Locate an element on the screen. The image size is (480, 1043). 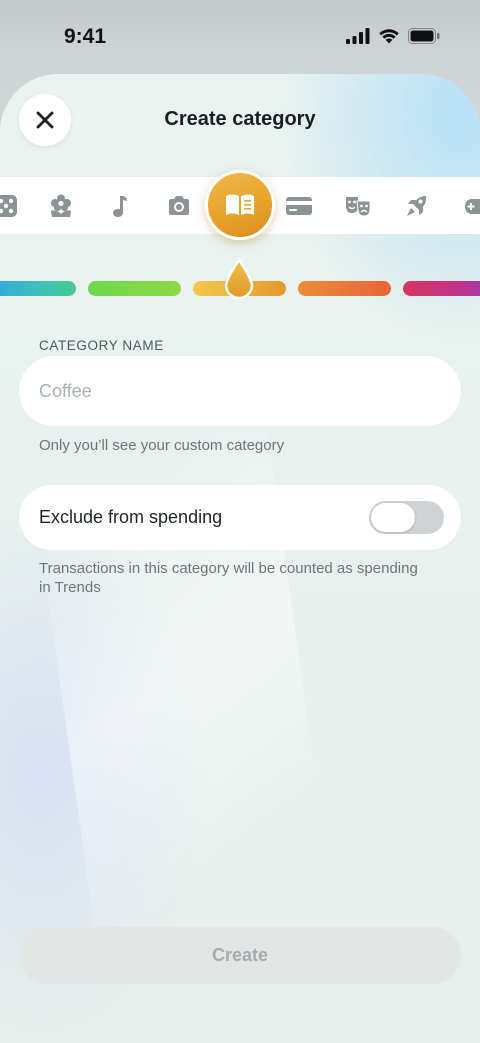
color-swatch-green is located at coordinates (134, 288).